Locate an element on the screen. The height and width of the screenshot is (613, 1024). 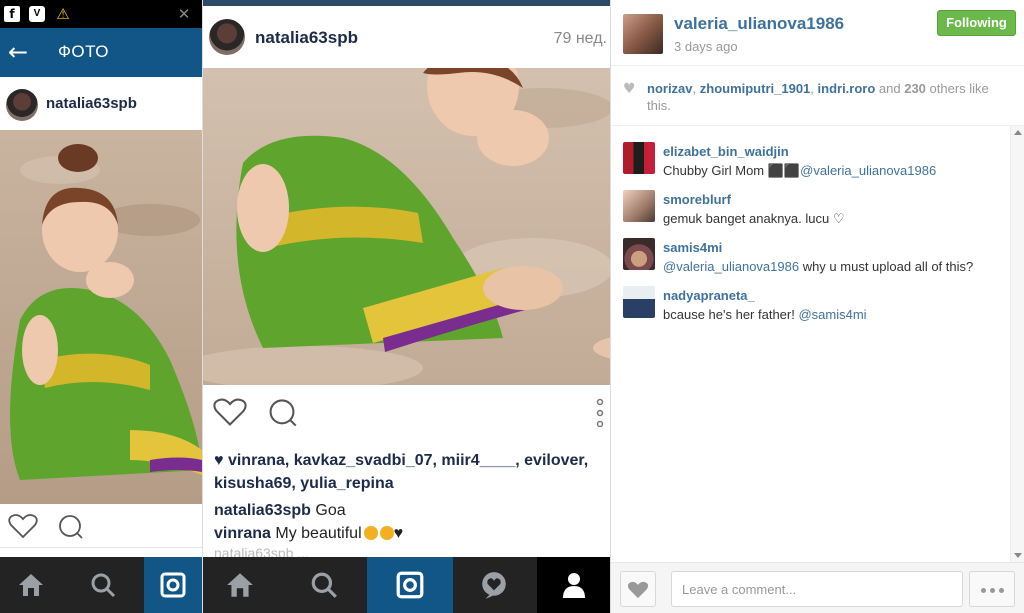
likes-count: 230 is located at coordinates (915, 88).